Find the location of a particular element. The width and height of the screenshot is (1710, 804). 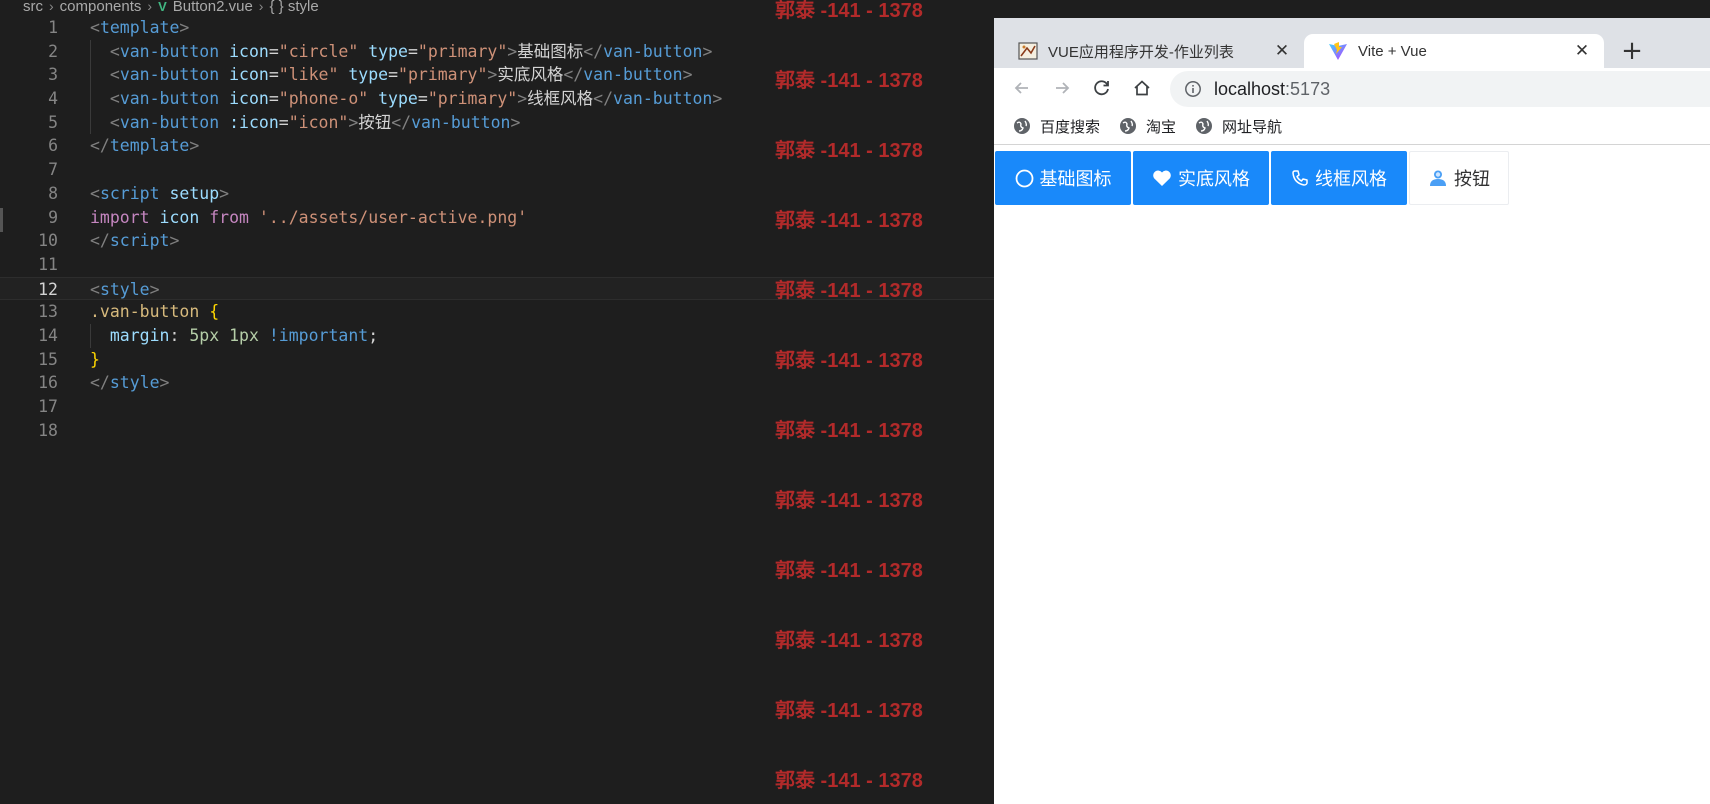

code-token: ; is located at coordinates (373, 335).